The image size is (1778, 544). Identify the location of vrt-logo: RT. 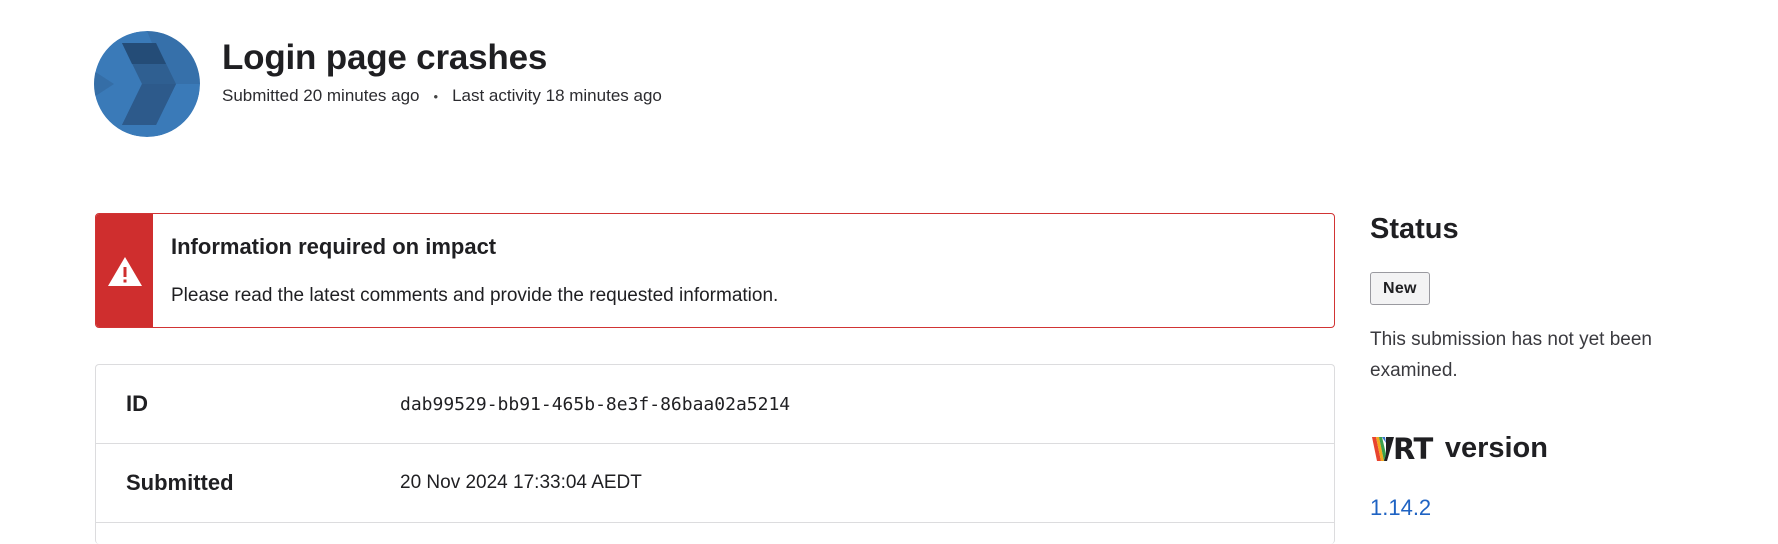
(1402, 448).